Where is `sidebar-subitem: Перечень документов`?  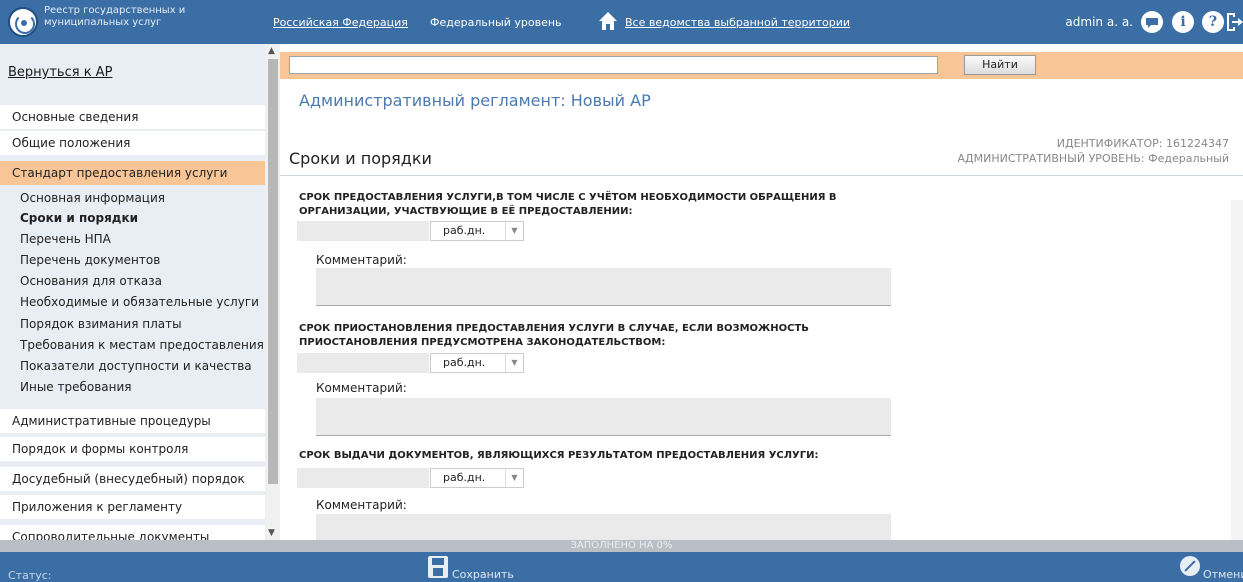 sidebar-subitem: Перечень документов is located at coordinates (90, 260).